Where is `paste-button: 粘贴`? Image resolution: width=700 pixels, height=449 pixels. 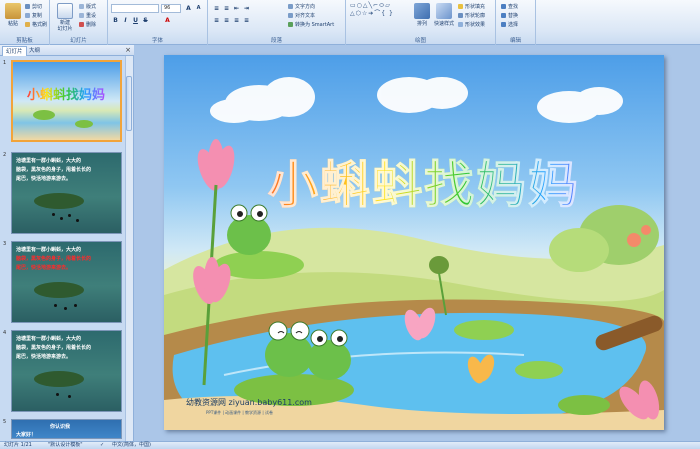 paste-button: 粘贴 is located at coordinates (13, 15).